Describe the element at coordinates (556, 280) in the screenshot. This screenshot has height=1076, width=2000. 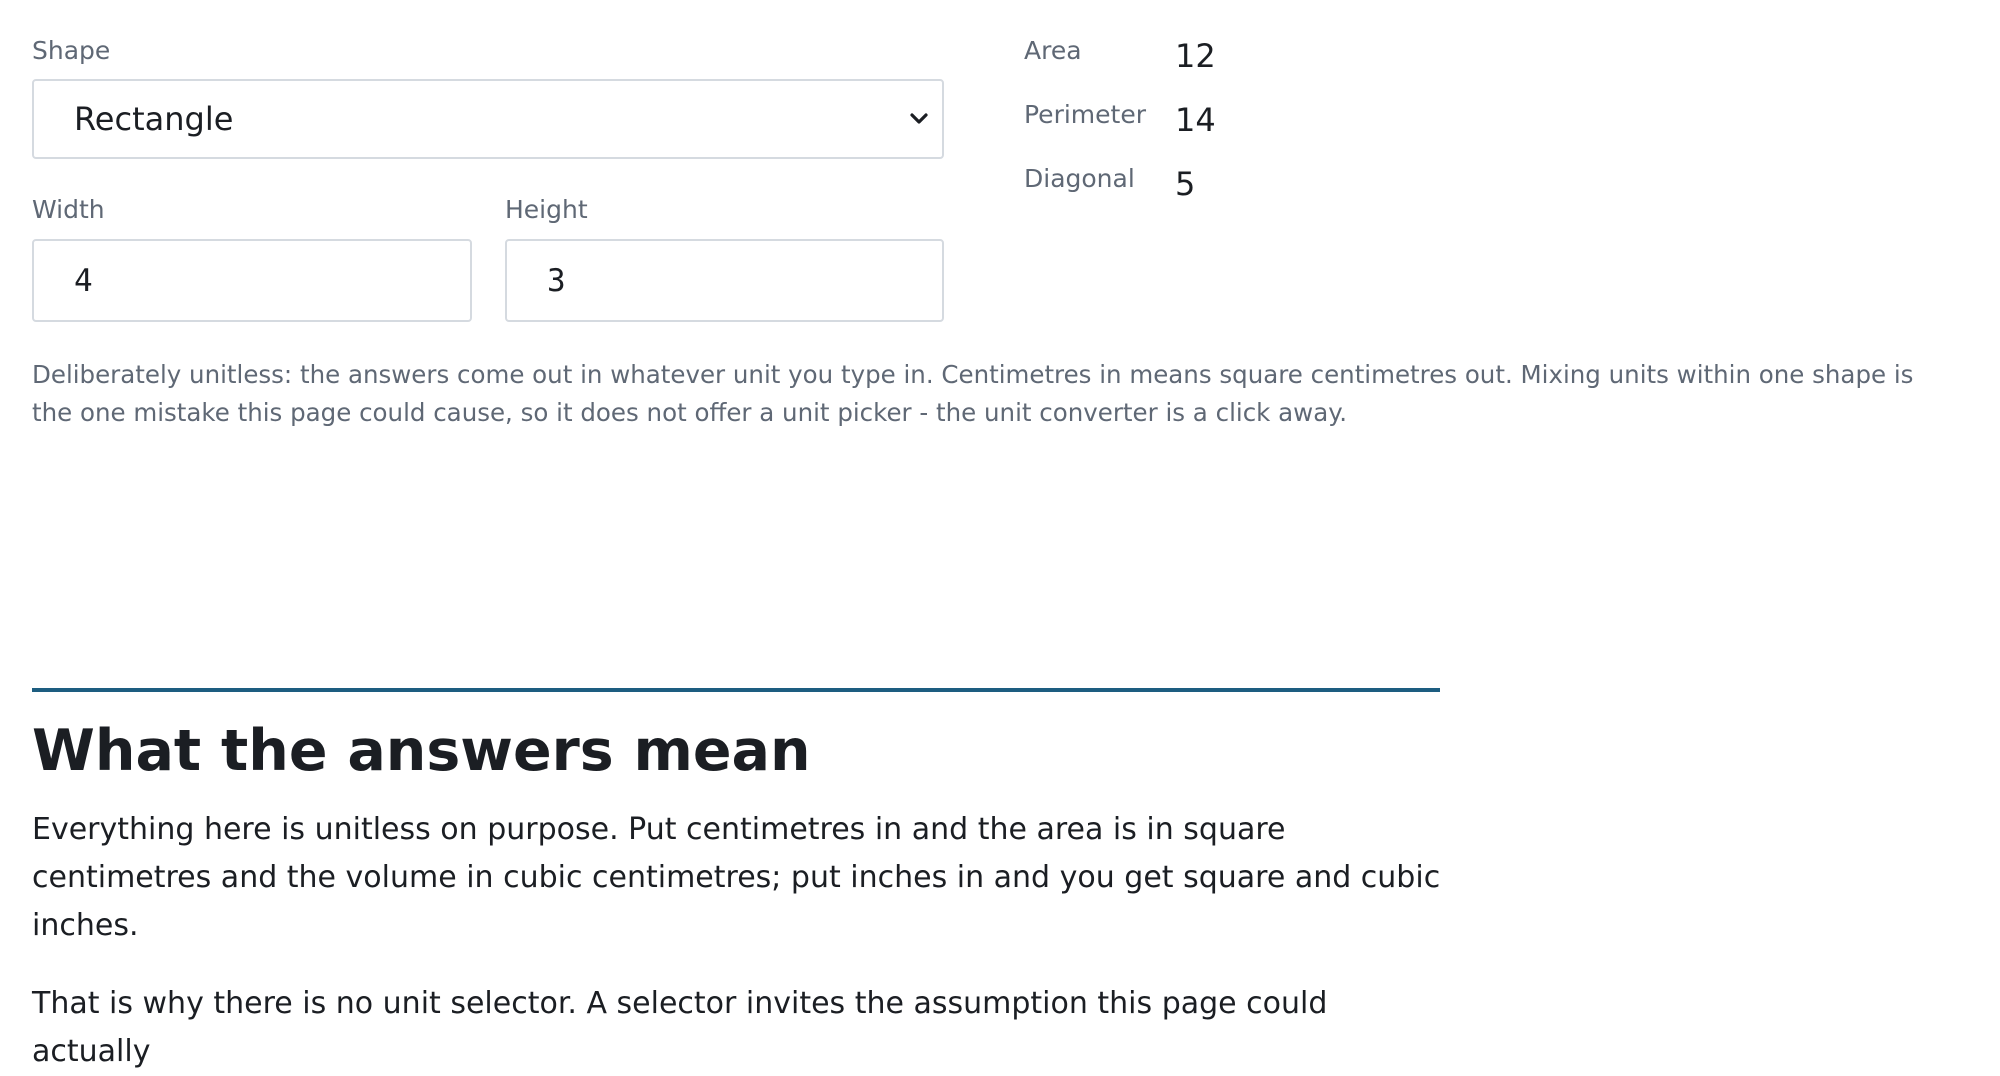
I see `height-input-value: 3` at that location.